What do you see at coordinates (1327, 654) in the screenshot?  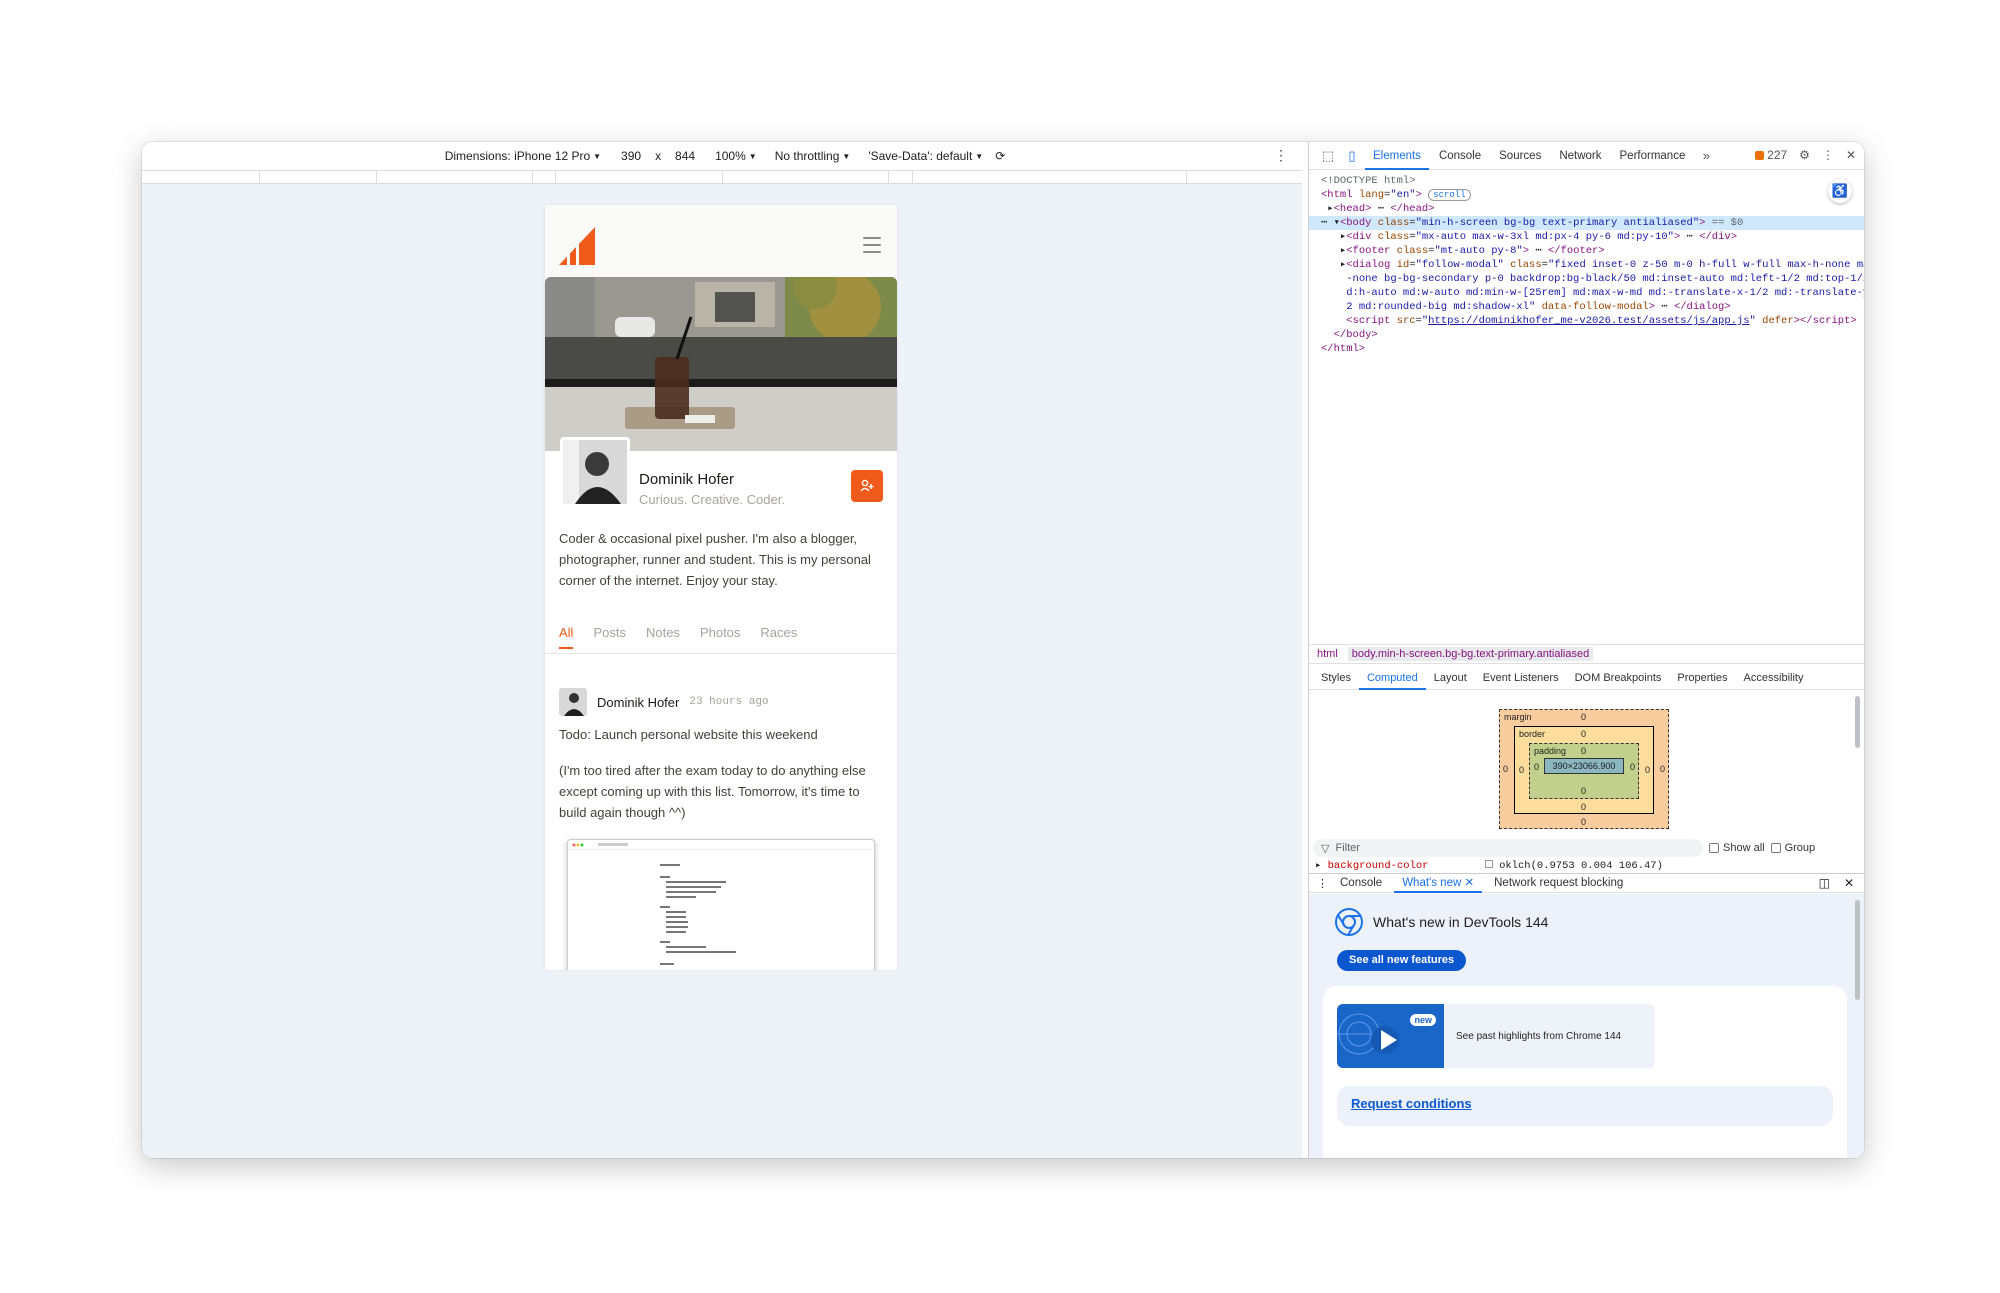 I see `breadcrumb-html: html` at bounding box center [1327, 654].